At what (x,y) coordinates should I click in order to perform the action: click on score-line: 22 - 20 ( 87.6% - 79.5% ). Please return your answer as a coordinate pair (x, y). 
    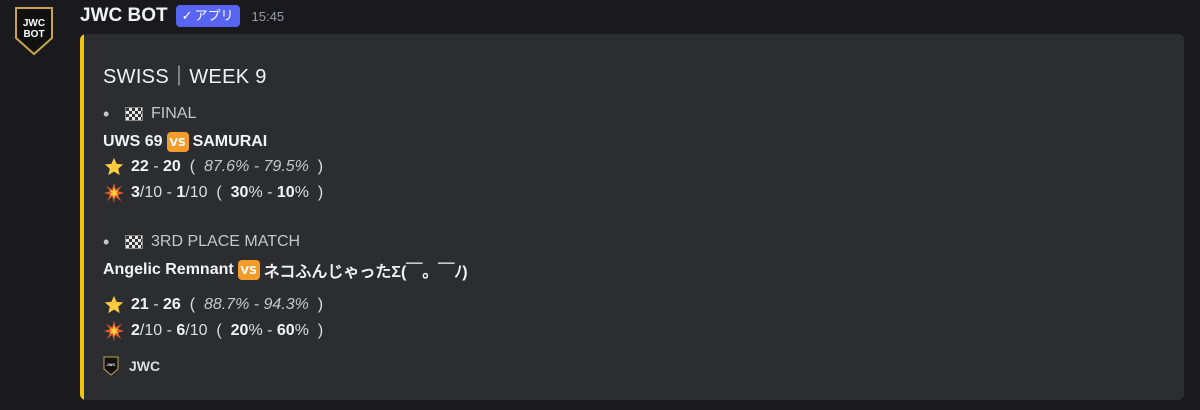
    Looking at the image, I should click on (213, 167).